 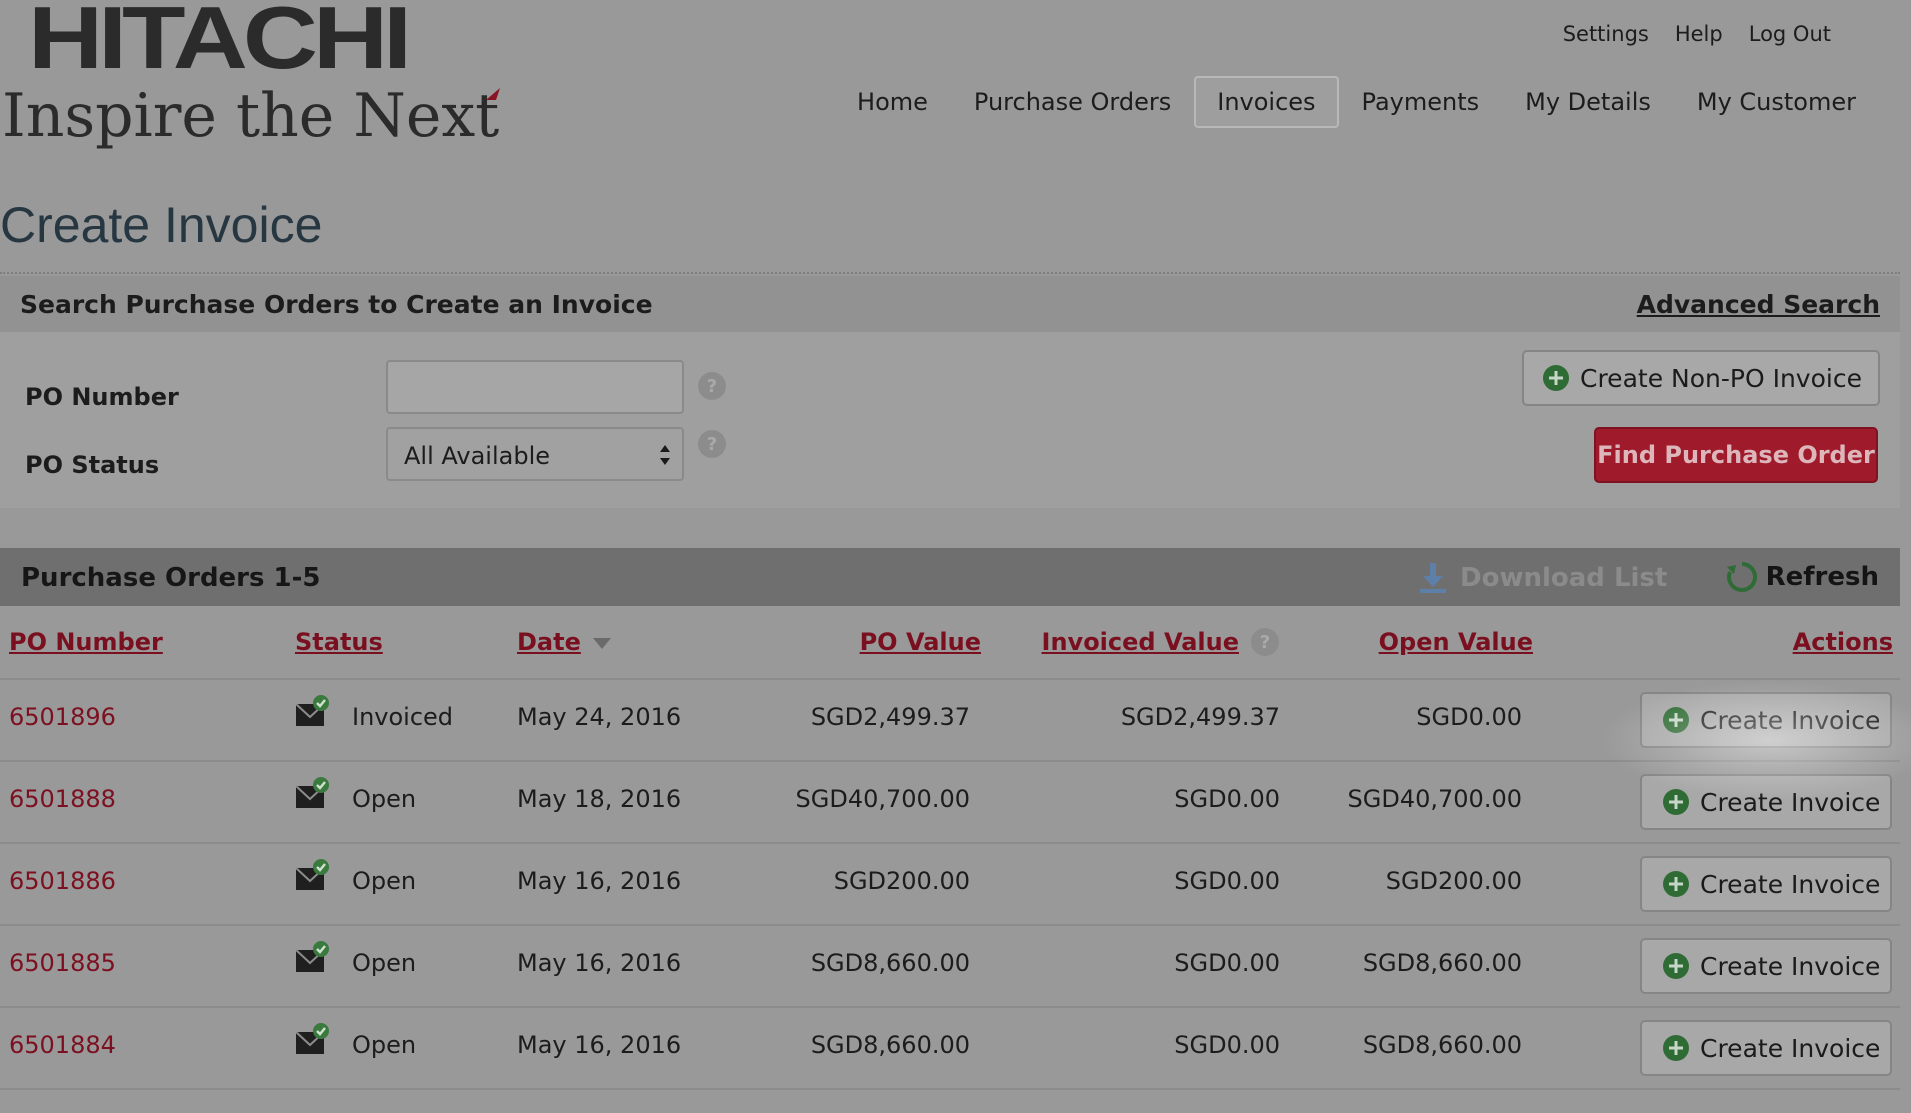 What do you see at coordinates (62, 881) in the screenshot?
I see `po-number-link: 6501886` at bounding box center [62, 881].